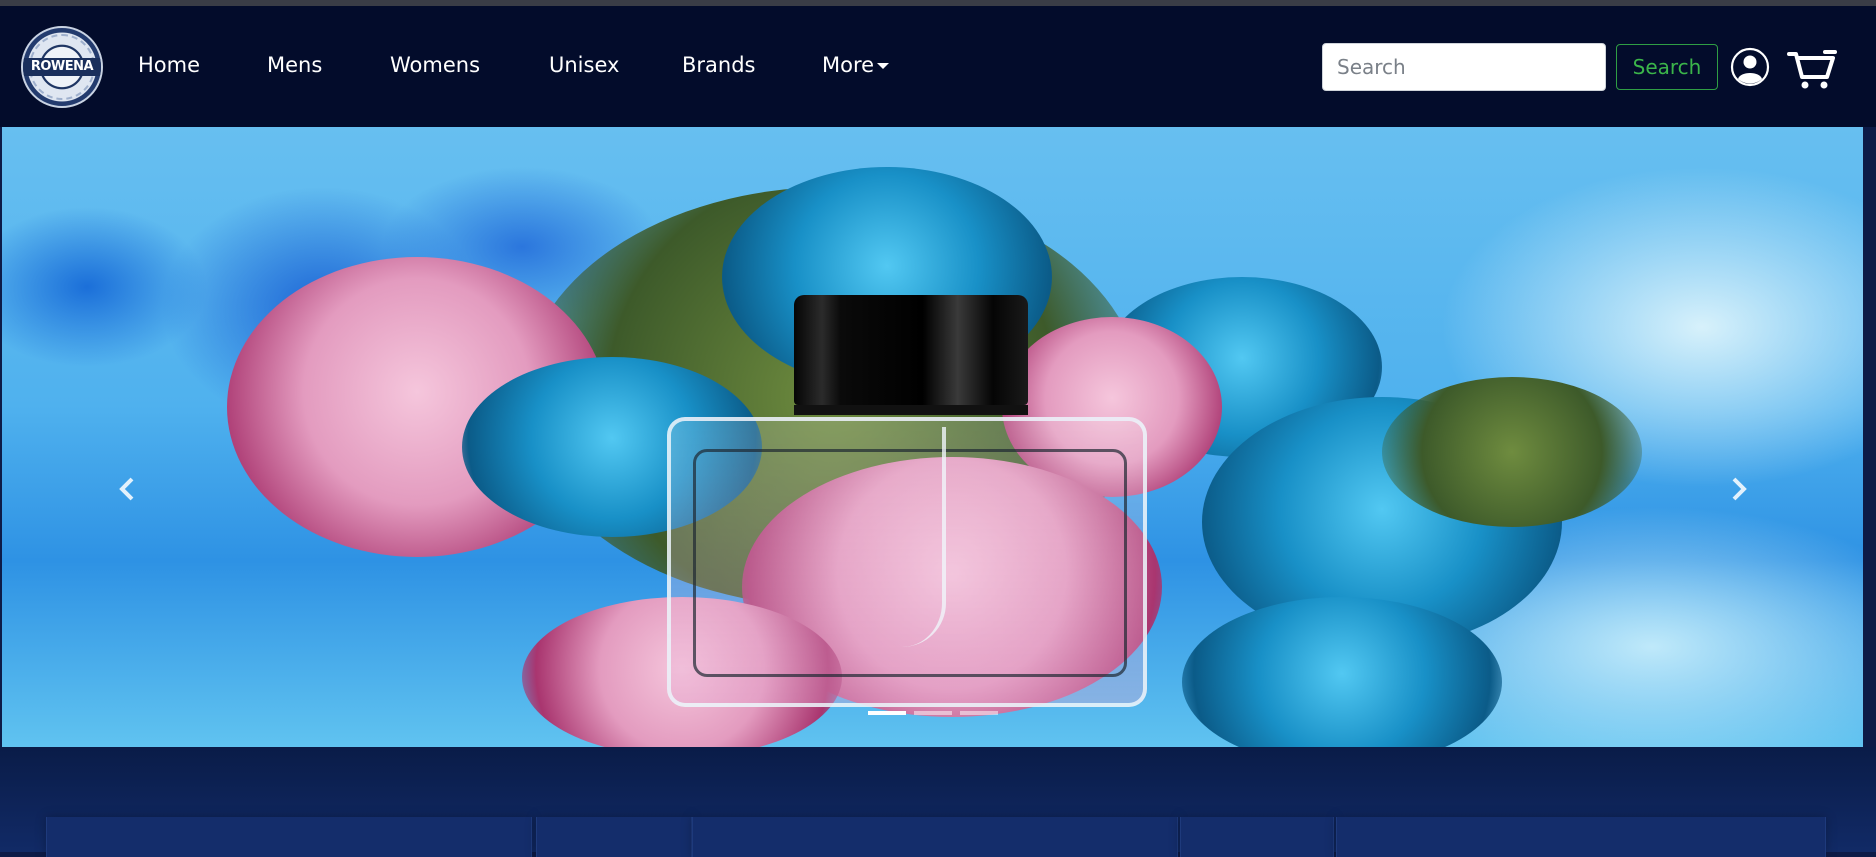  Describe the element at coordinates (719, 65) in the screenshot. I see `nav-link-brands: Brands` at that location.